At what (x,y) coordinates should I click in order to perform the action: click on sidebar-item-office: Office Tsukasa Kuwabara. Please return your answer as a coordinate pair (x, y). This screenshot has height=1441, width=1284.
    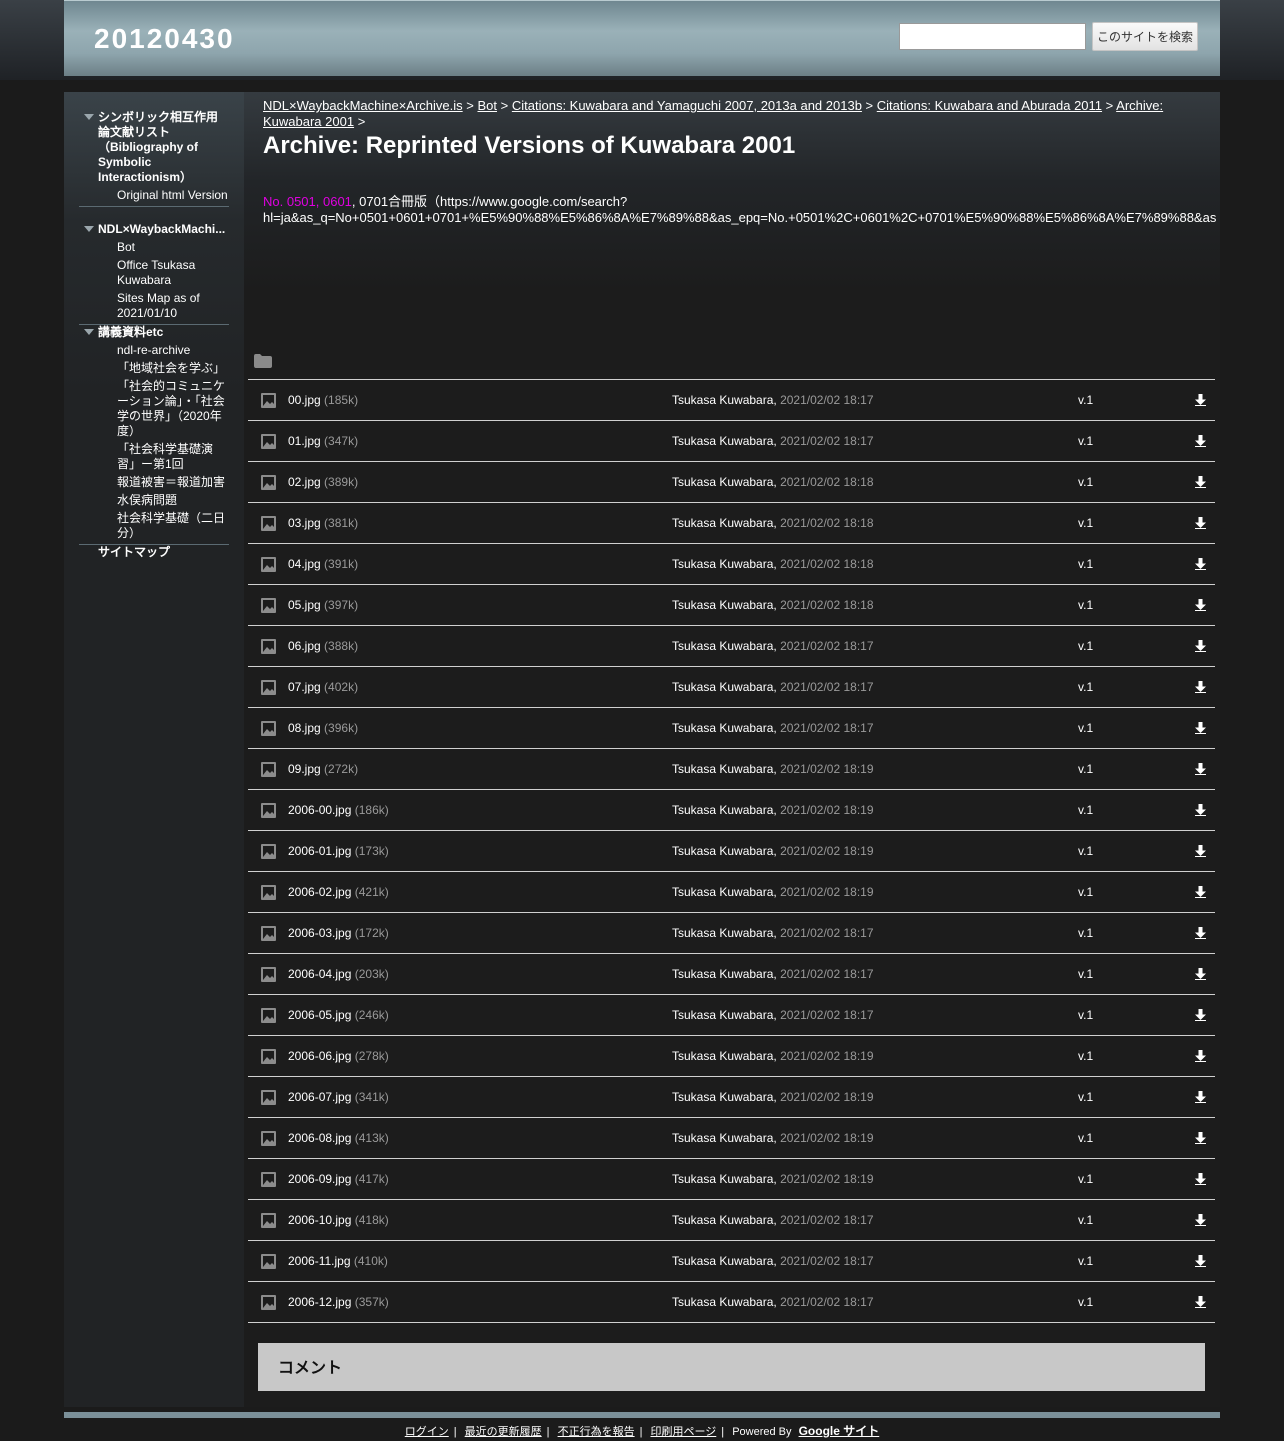
    Looking at the image, I should click on (154, 273).